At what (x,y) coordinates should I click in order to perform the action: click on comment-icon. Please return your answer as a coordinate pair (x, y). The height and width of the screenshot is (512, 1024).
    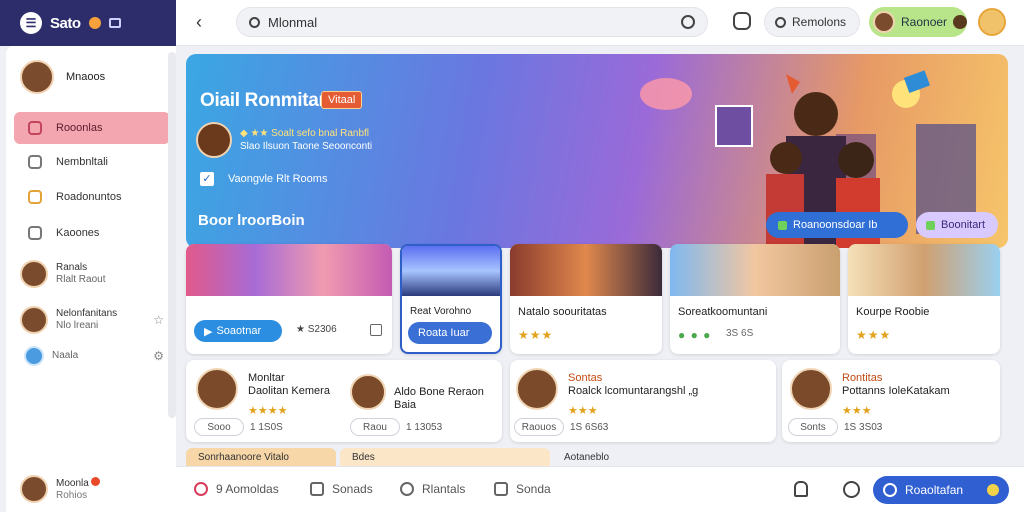
    Looking at the image, I should click on (407, 489).